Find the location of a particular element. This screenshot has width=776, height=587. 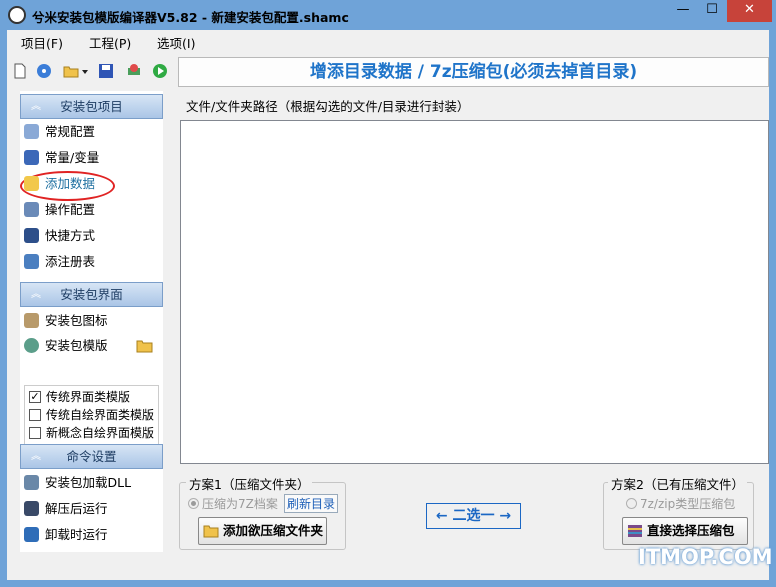

sidebar-item-add-data: 添加数据 is located at coordinates (90, 186).